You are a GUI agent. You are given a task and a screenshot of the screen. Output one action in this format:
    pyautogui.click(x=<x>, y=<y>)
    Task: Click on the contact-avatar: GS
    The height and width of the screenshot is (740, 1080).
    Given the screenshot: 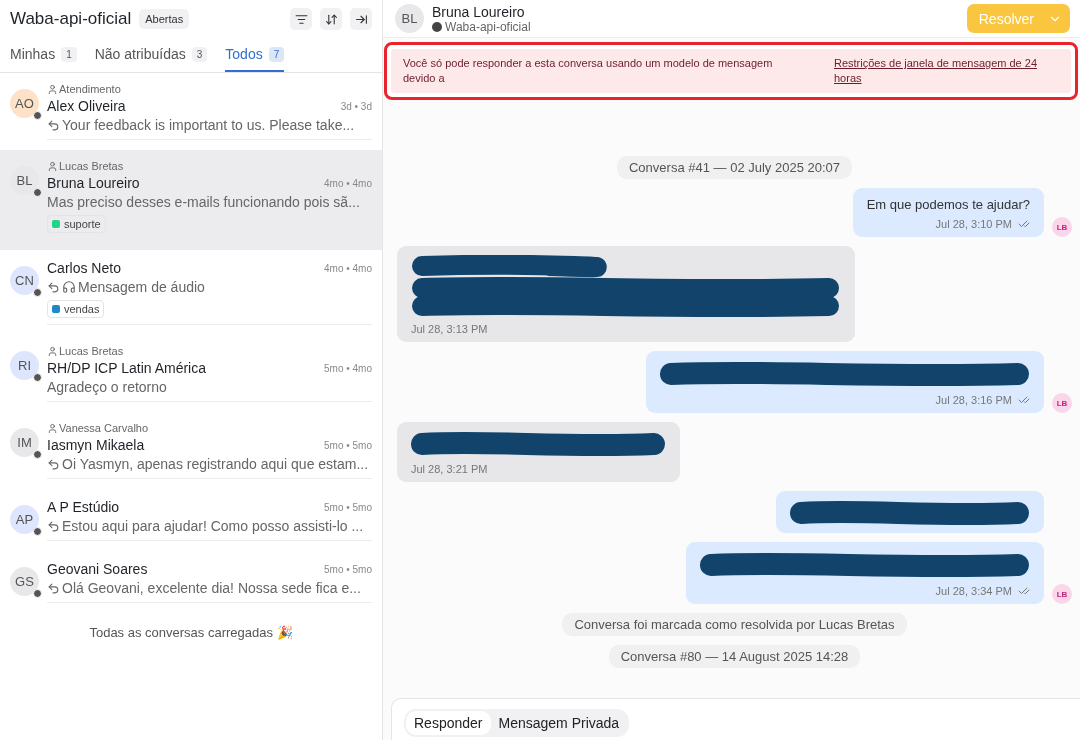 What is the action you would take?
    pyautogui.click(x=24, y=581)
    